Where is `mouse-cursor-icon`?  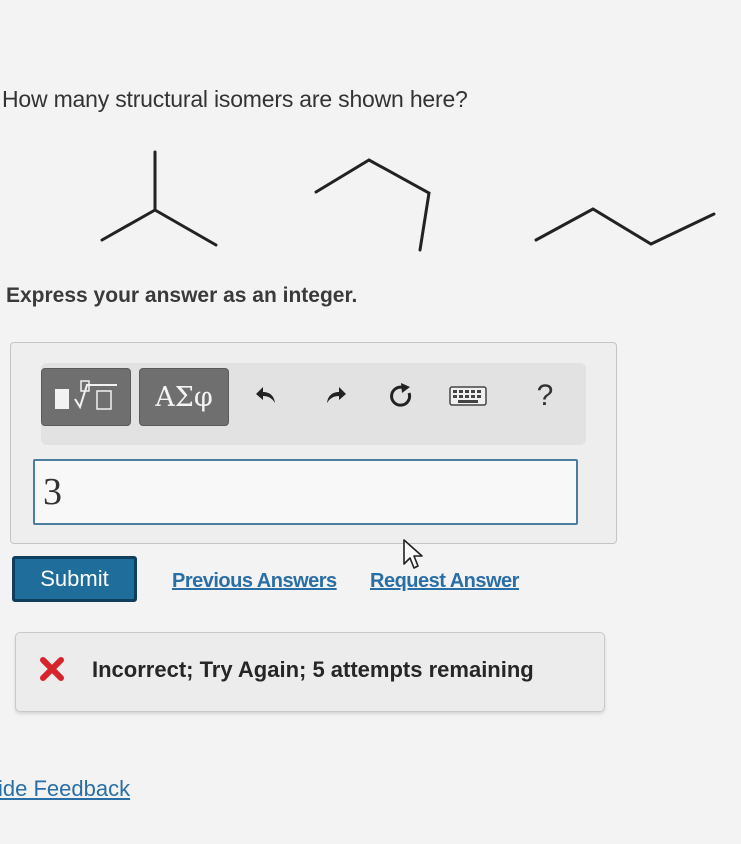
mouse-cursor-icon is located at coordinates (413, 554).